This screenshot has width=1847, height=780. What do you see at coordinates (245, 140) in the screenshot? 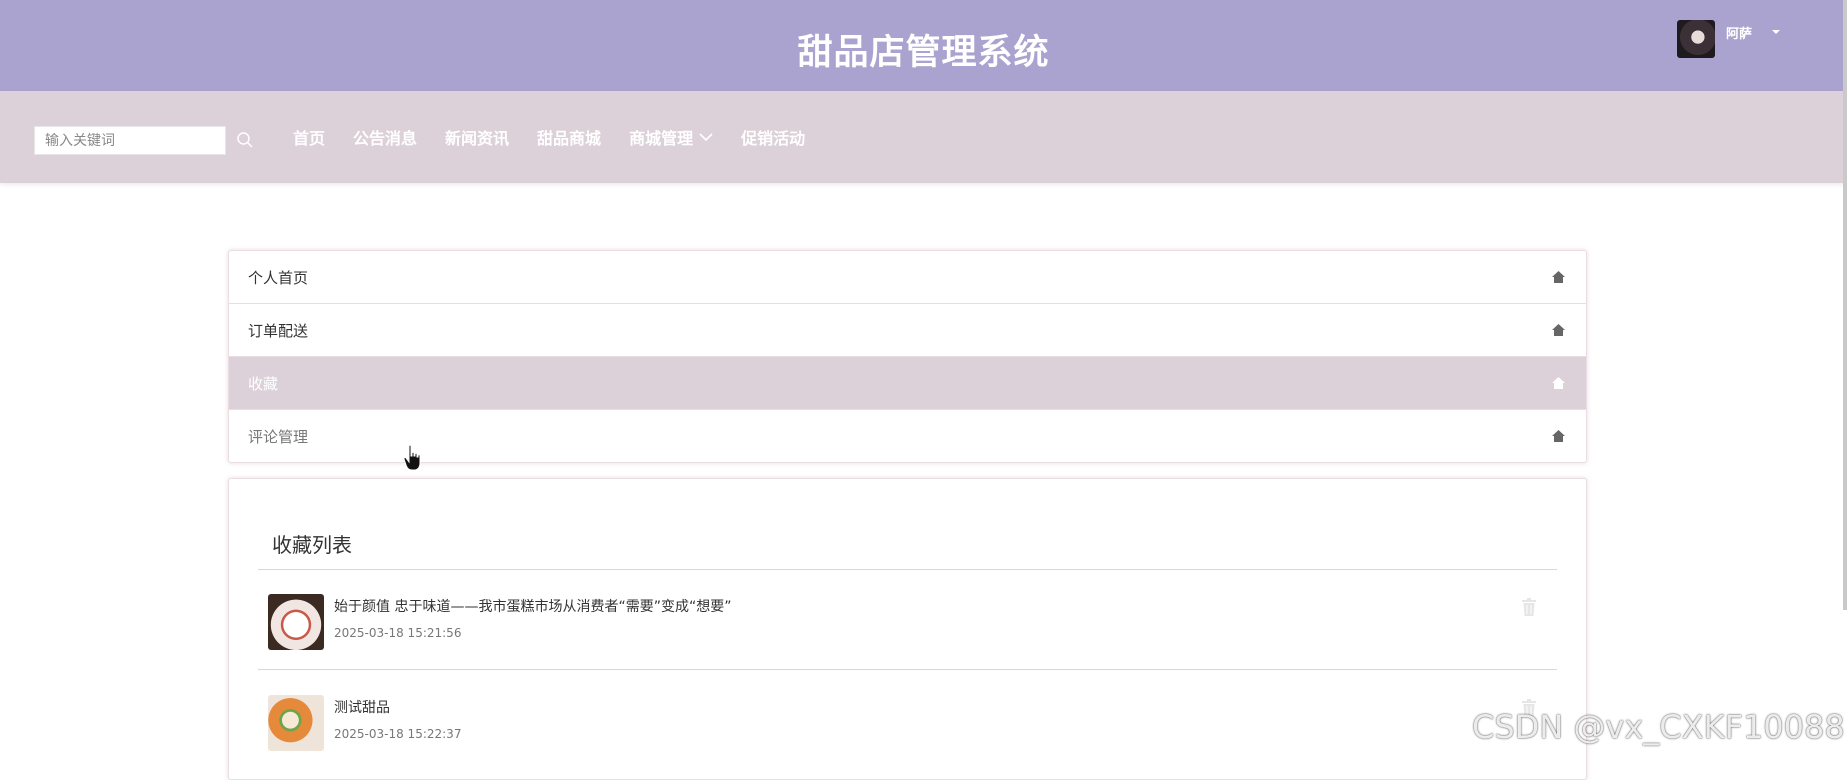
I see `search-icon` at bounding box center [245, 140].